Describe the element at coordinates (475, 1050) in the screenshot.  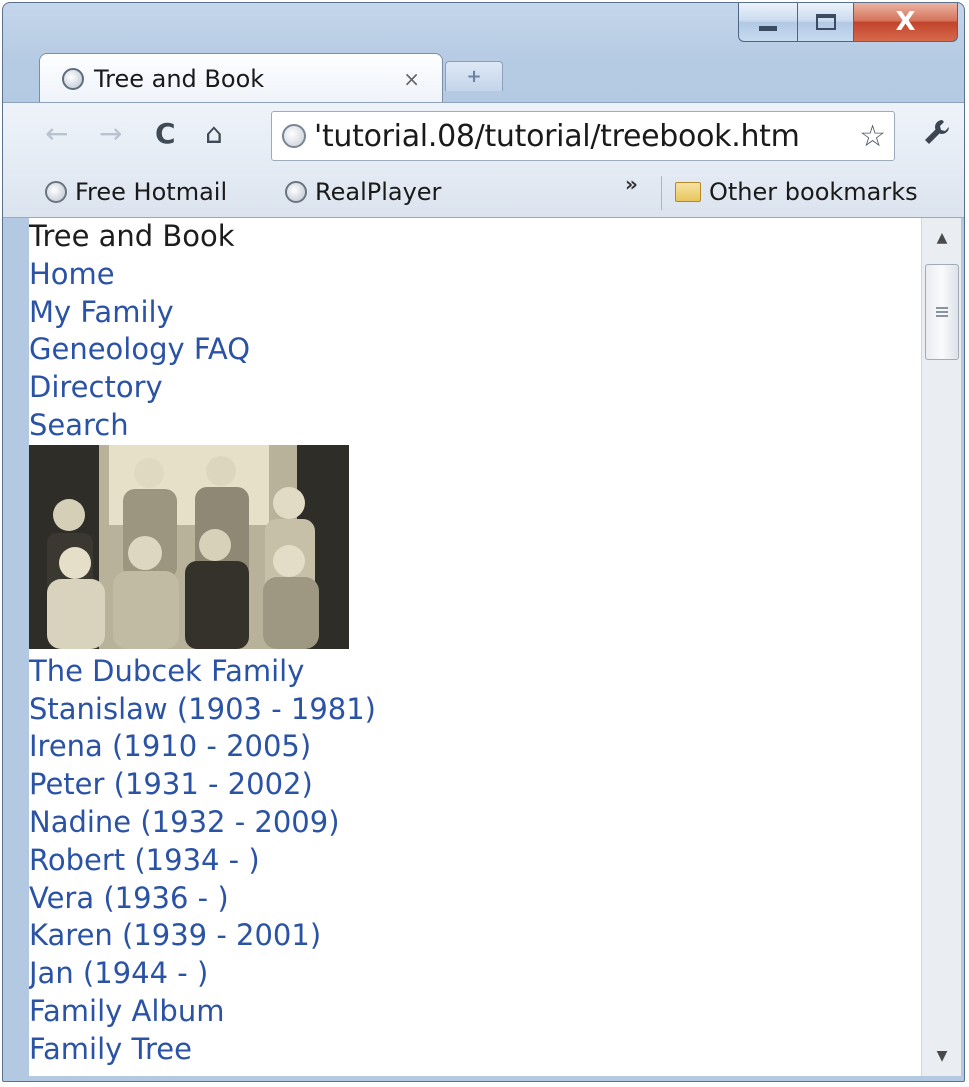
I see `family-tree-link: Family Tree` at that location.